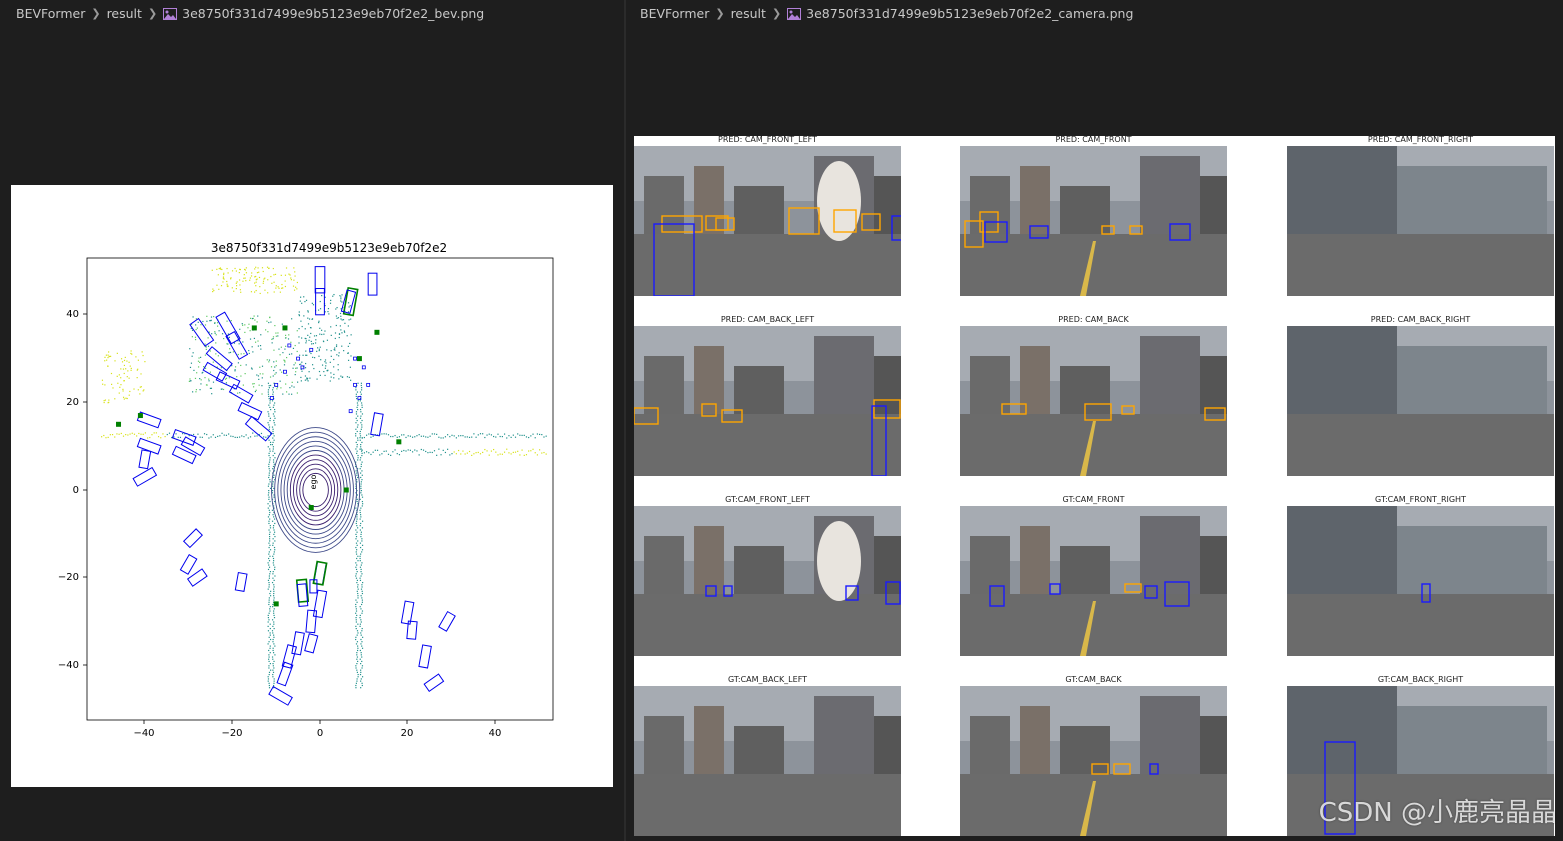 This screenshot has width=1563, height=841. I want to click on breadcrumb-file-bev: 3e8750f331d7499e9b5123e9eb70f2e2_bev.png, so click(333, 13).